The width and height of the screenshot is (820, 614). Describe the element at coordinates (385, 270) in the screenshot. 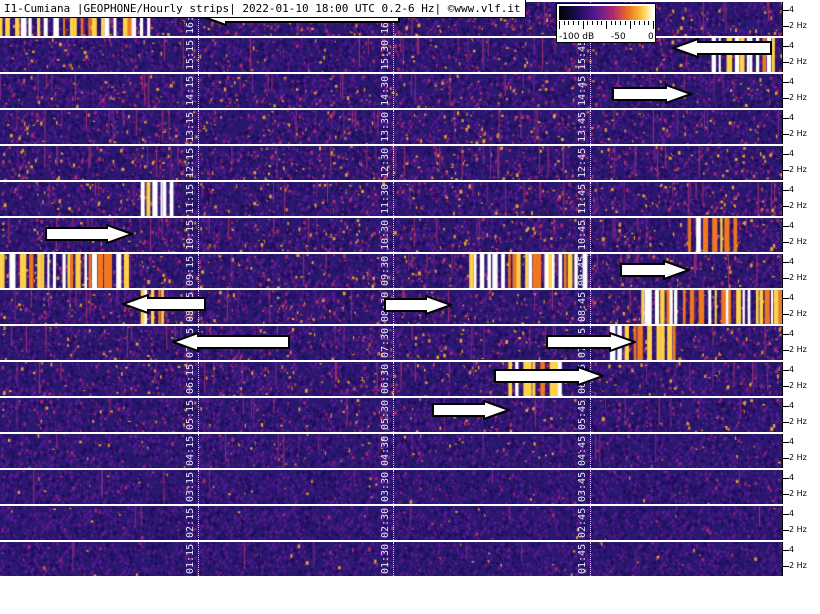

I see `time-label: 09:30` at that location.